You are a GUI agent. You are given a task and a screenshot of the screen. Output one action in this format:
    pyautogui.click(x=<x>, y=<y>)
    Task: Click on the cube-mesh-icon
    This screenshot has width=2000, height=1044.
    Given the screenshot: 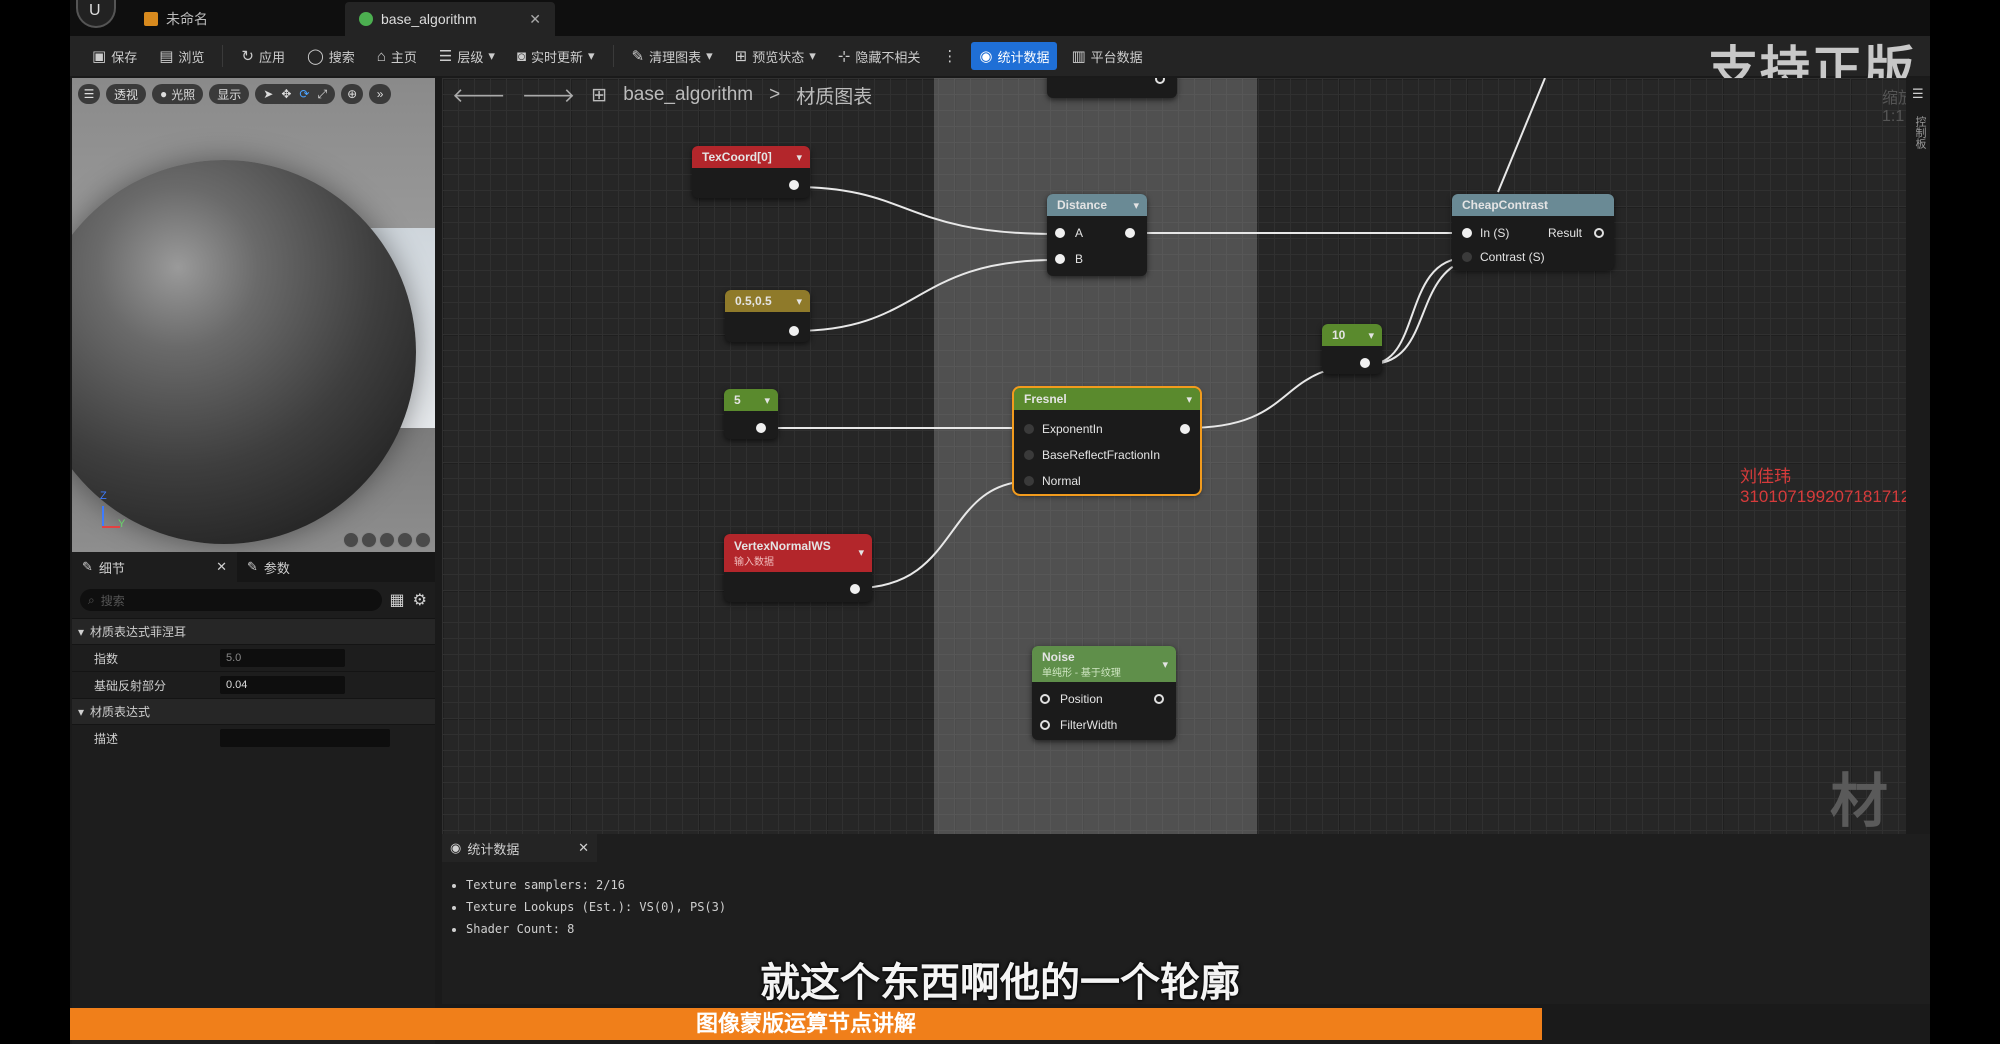 What is the action you would take?
    pyautogui.click(x=405, y=540)
    